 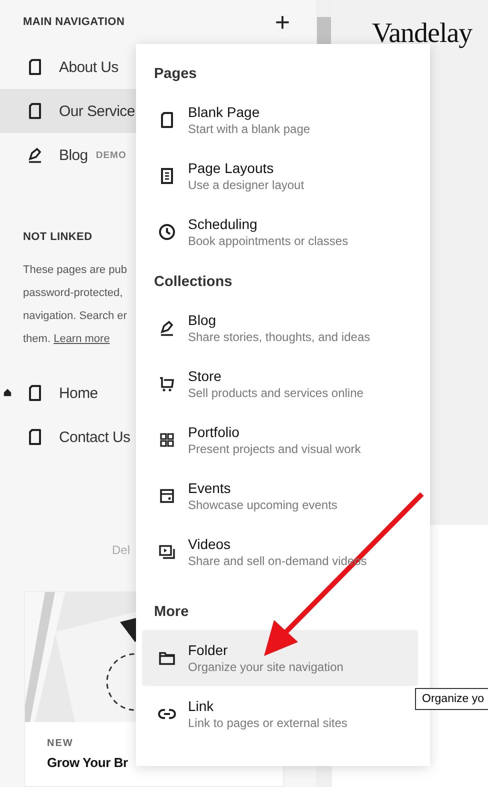 What do you see at coordinates (111, 155) in the screenshot?
I see `demo-label: DEMO` at bounding box center [111, 155].